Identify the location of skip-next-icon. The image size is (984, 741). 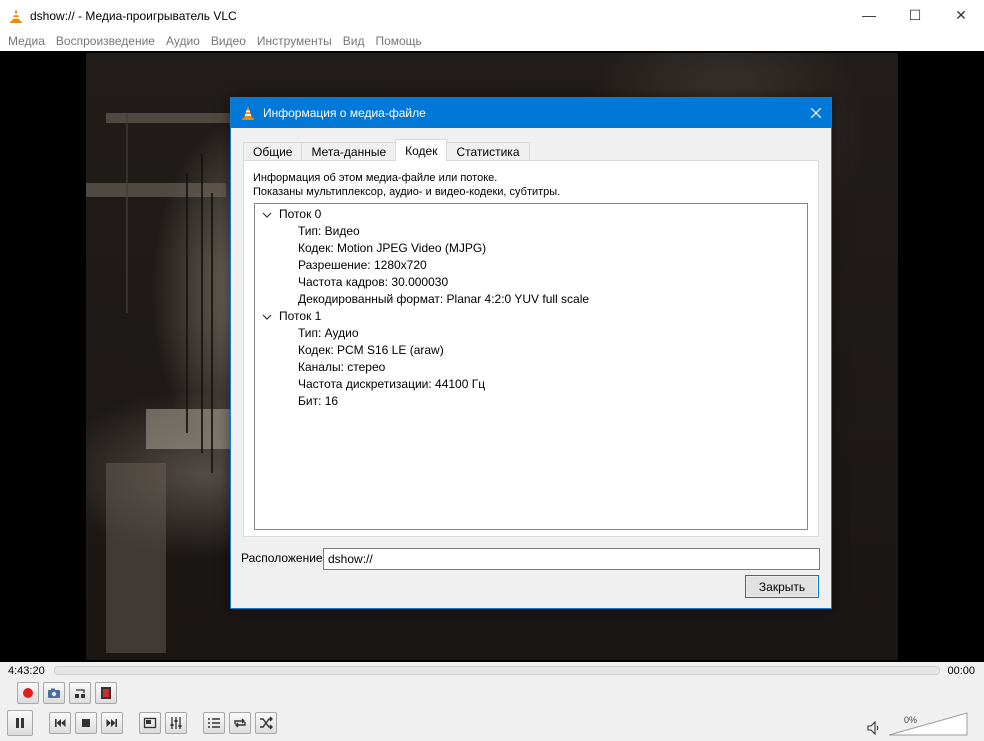
(111, 723).